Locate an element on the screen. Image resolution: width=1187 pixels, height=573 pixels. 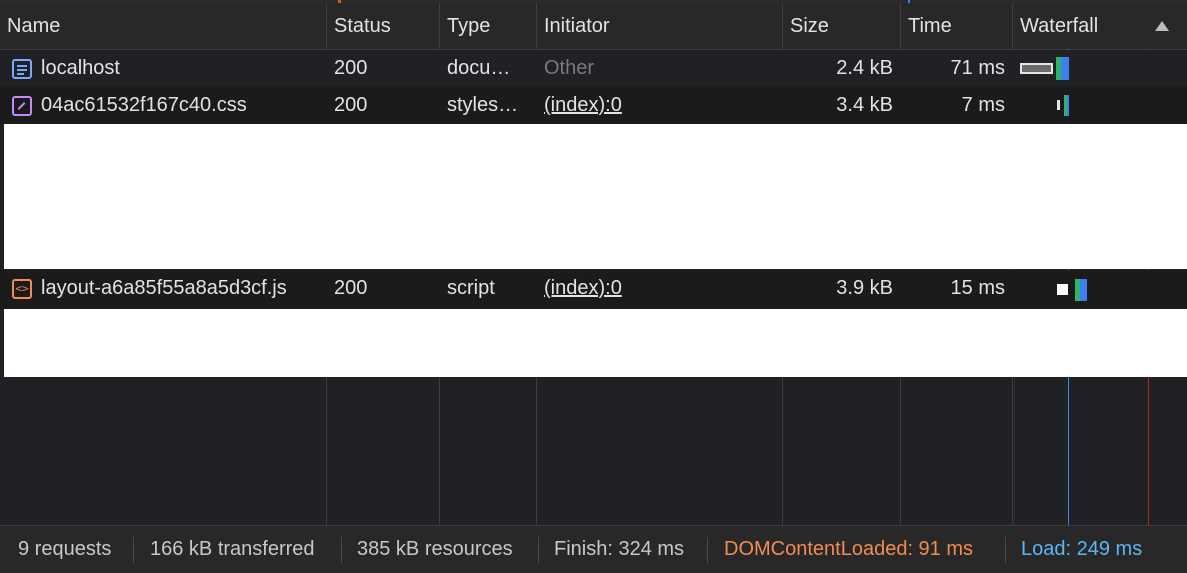
blank-row-area is located at coordinates (595, 343).